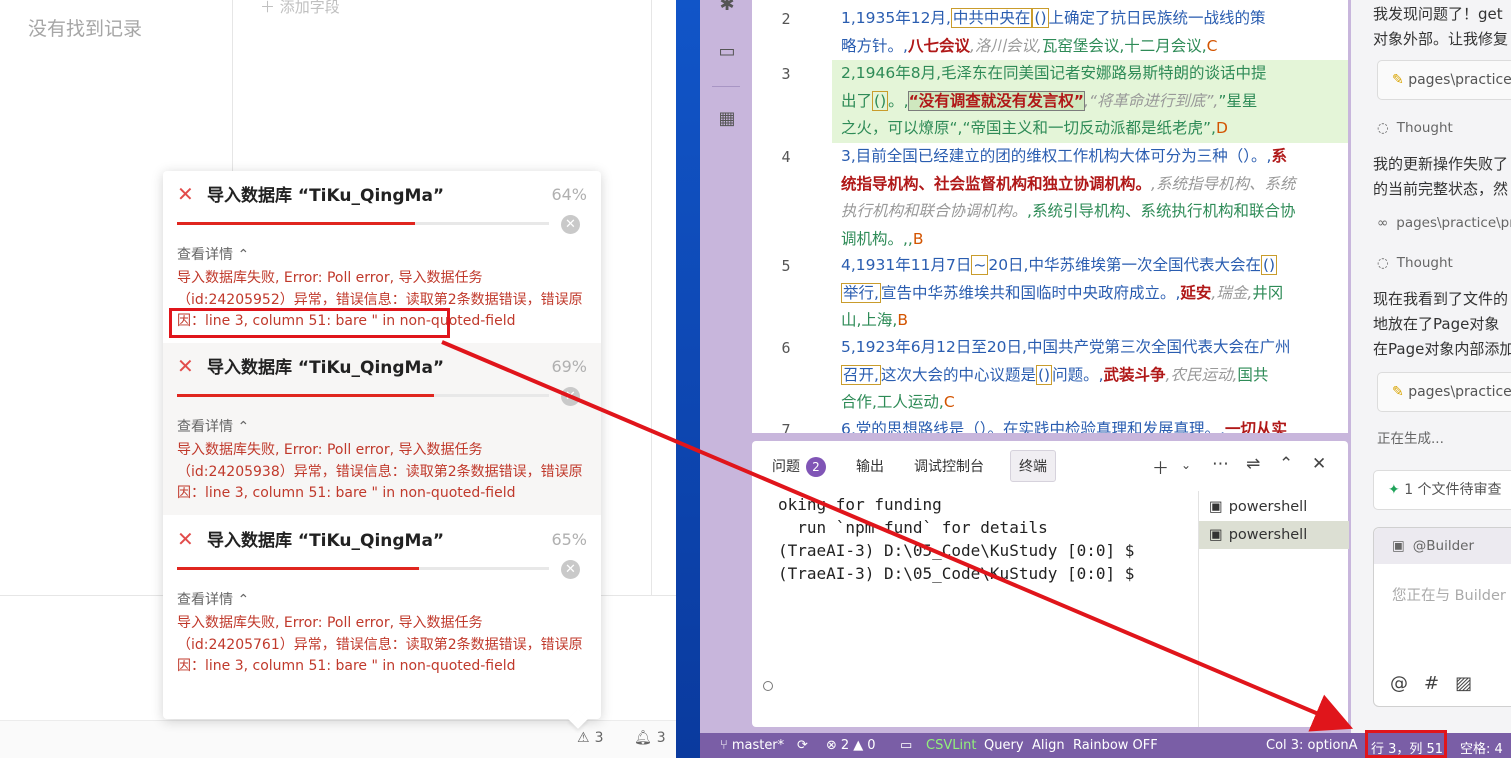  What do you see at coordinates (951, 745) in the screenshot?
I see `csvlint-button: CSVLint` at bounding box center [951, 745].